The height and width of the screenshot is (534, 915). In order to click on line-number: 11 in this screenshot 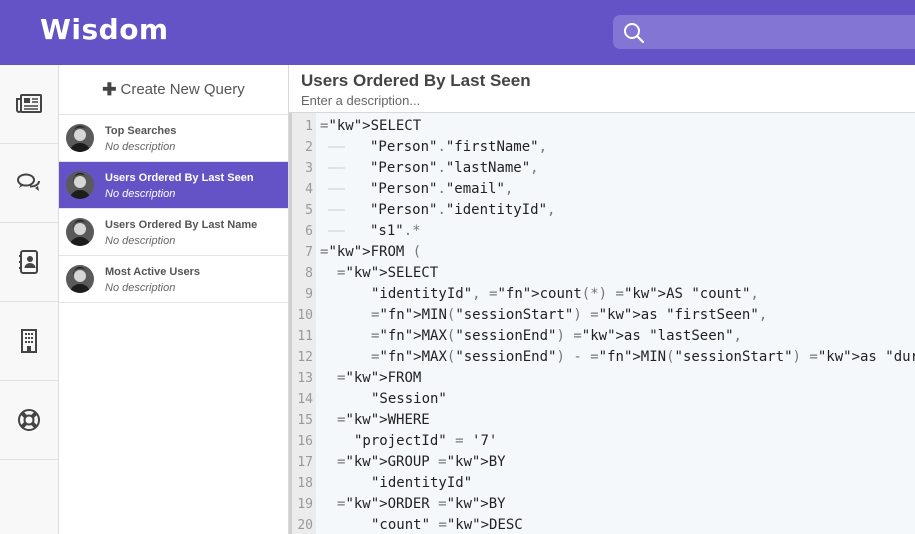, I will do `click(305, 336)`.